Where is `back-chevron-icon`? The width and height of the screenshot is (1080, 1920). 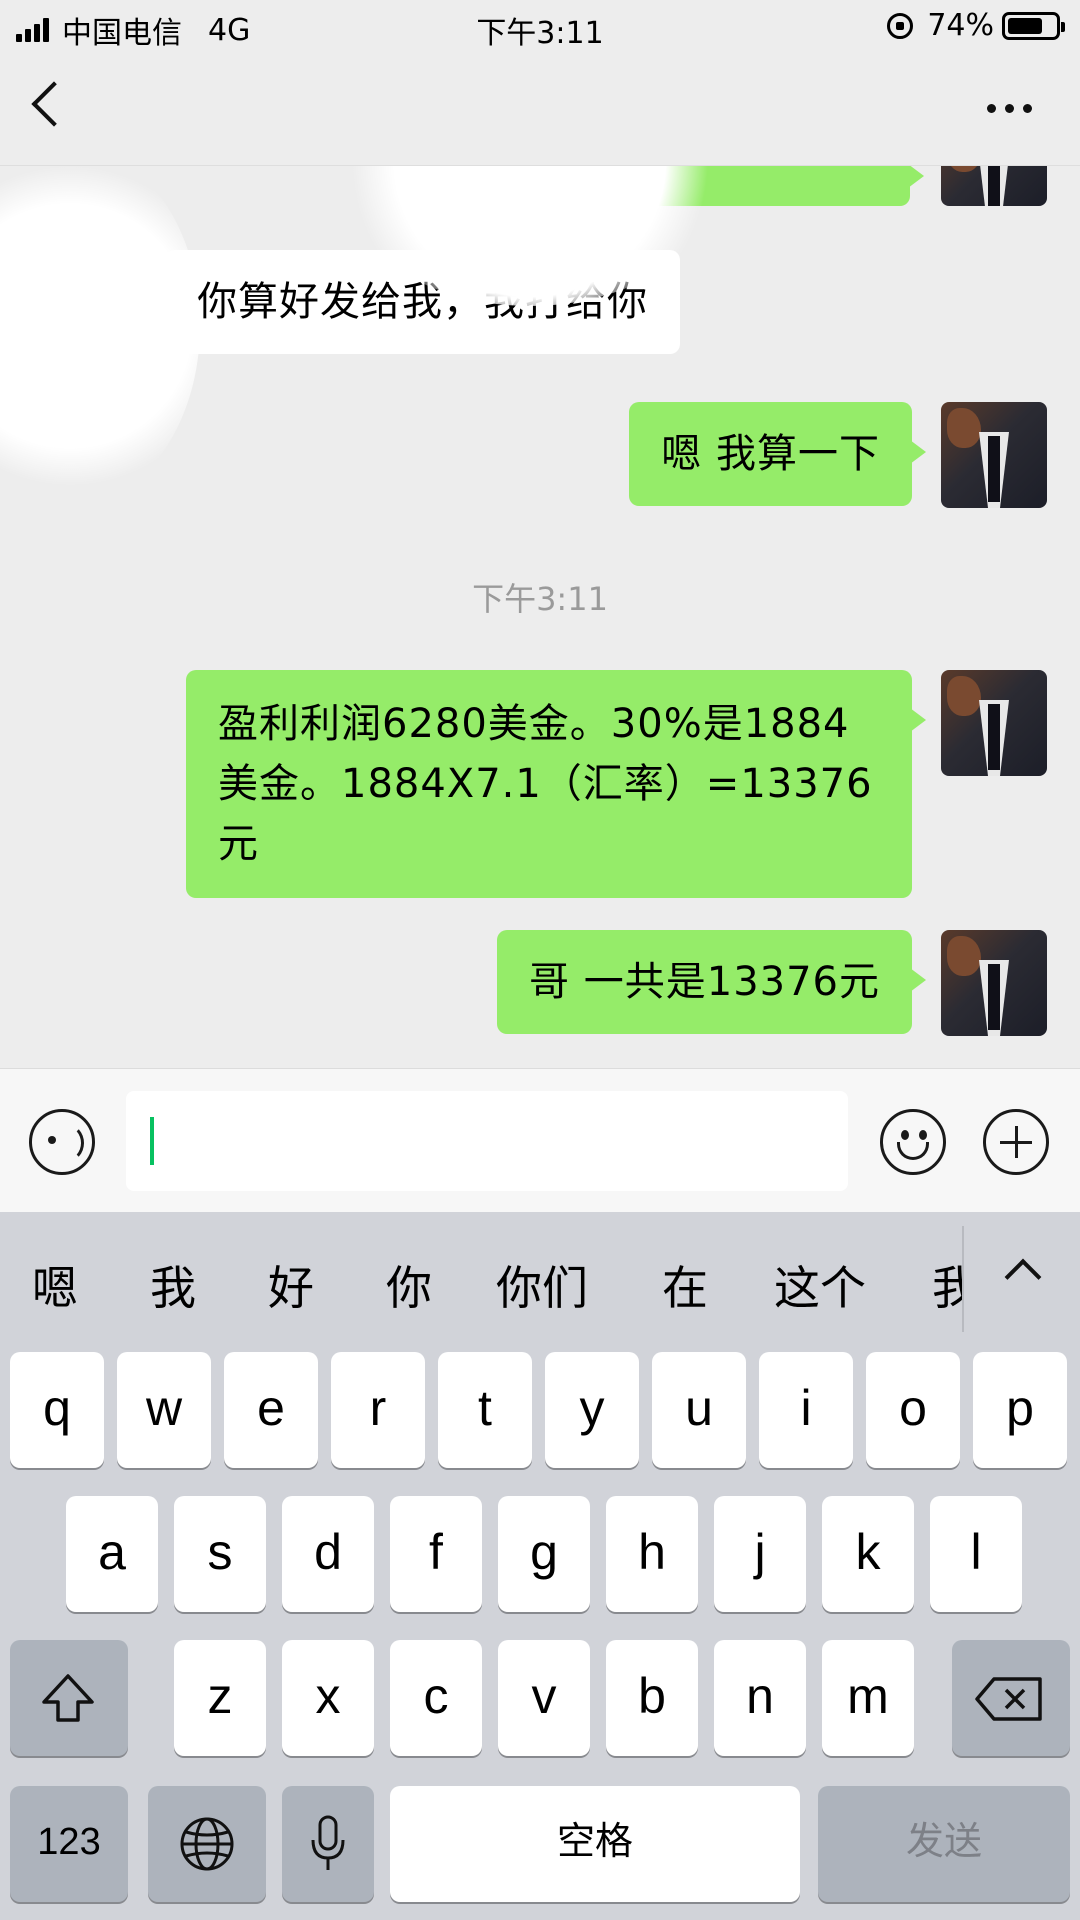
back-chevron-icon is located at coordinates (54, 104).